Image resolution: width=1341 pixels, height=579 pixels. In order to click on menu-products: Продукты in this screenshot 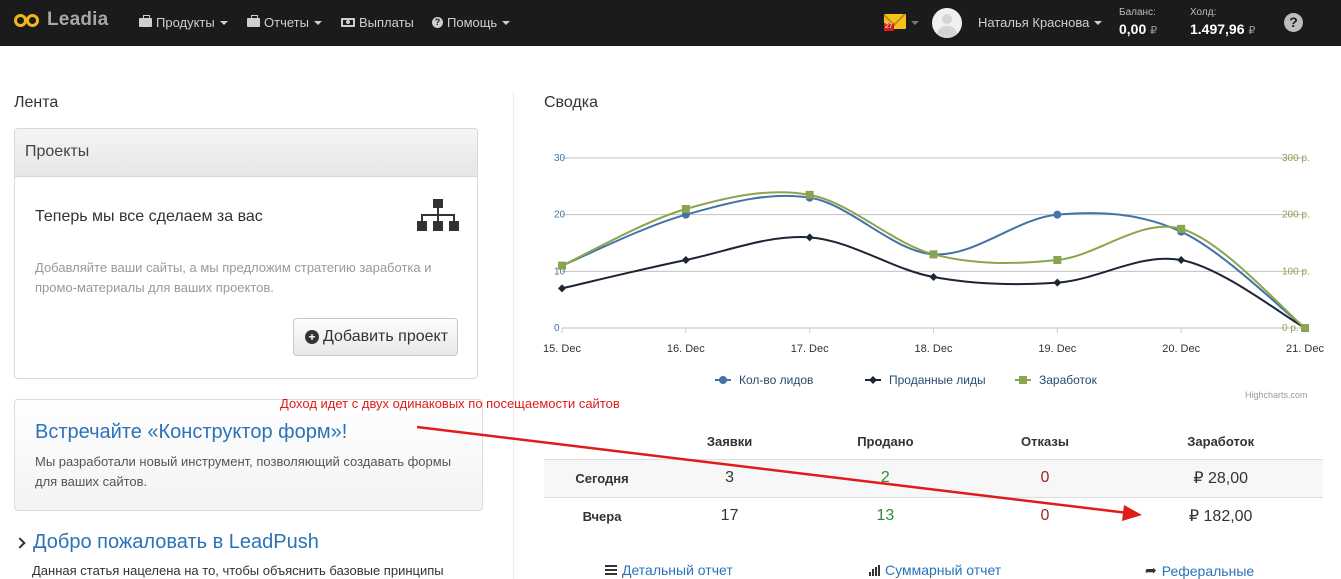, I will do `click(183, 22)`.